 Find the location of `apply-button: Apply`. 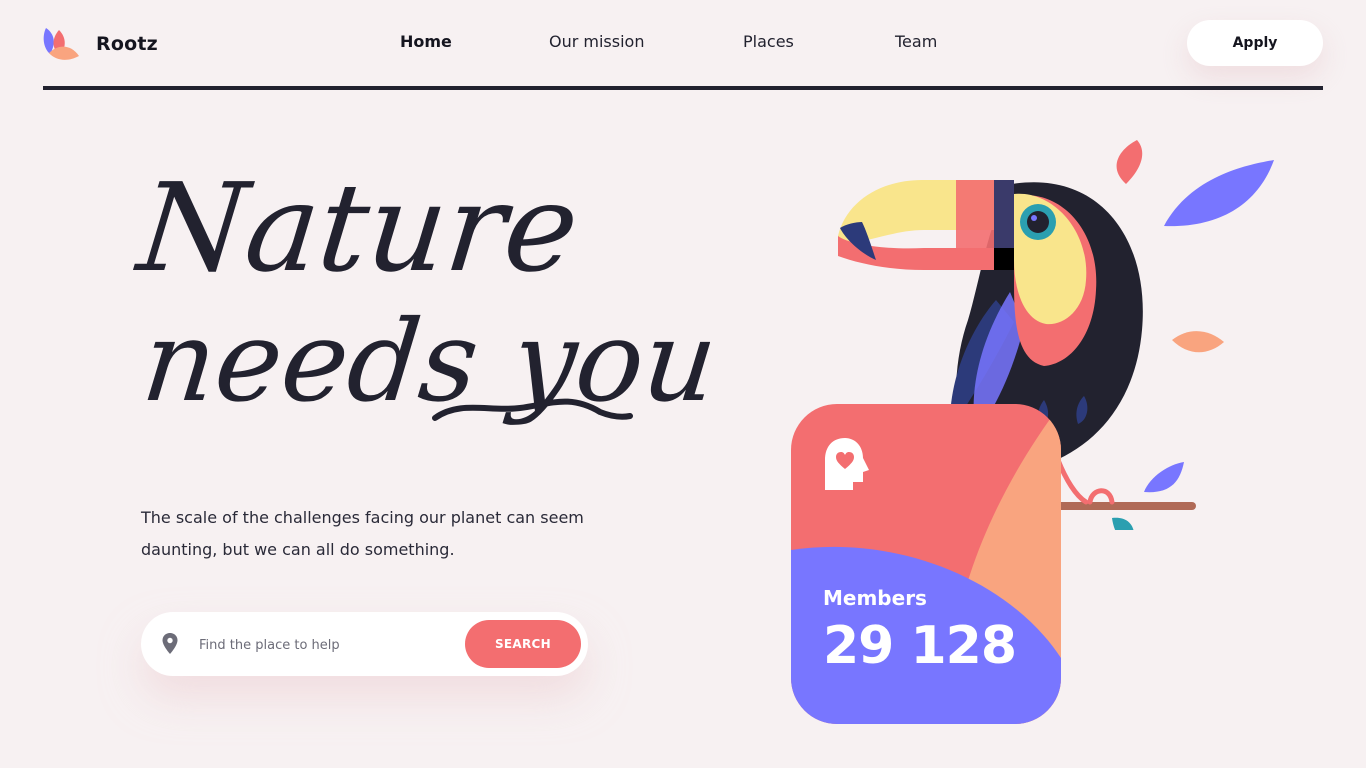

apply-button: Apply is located at coordinates (1255, 43).